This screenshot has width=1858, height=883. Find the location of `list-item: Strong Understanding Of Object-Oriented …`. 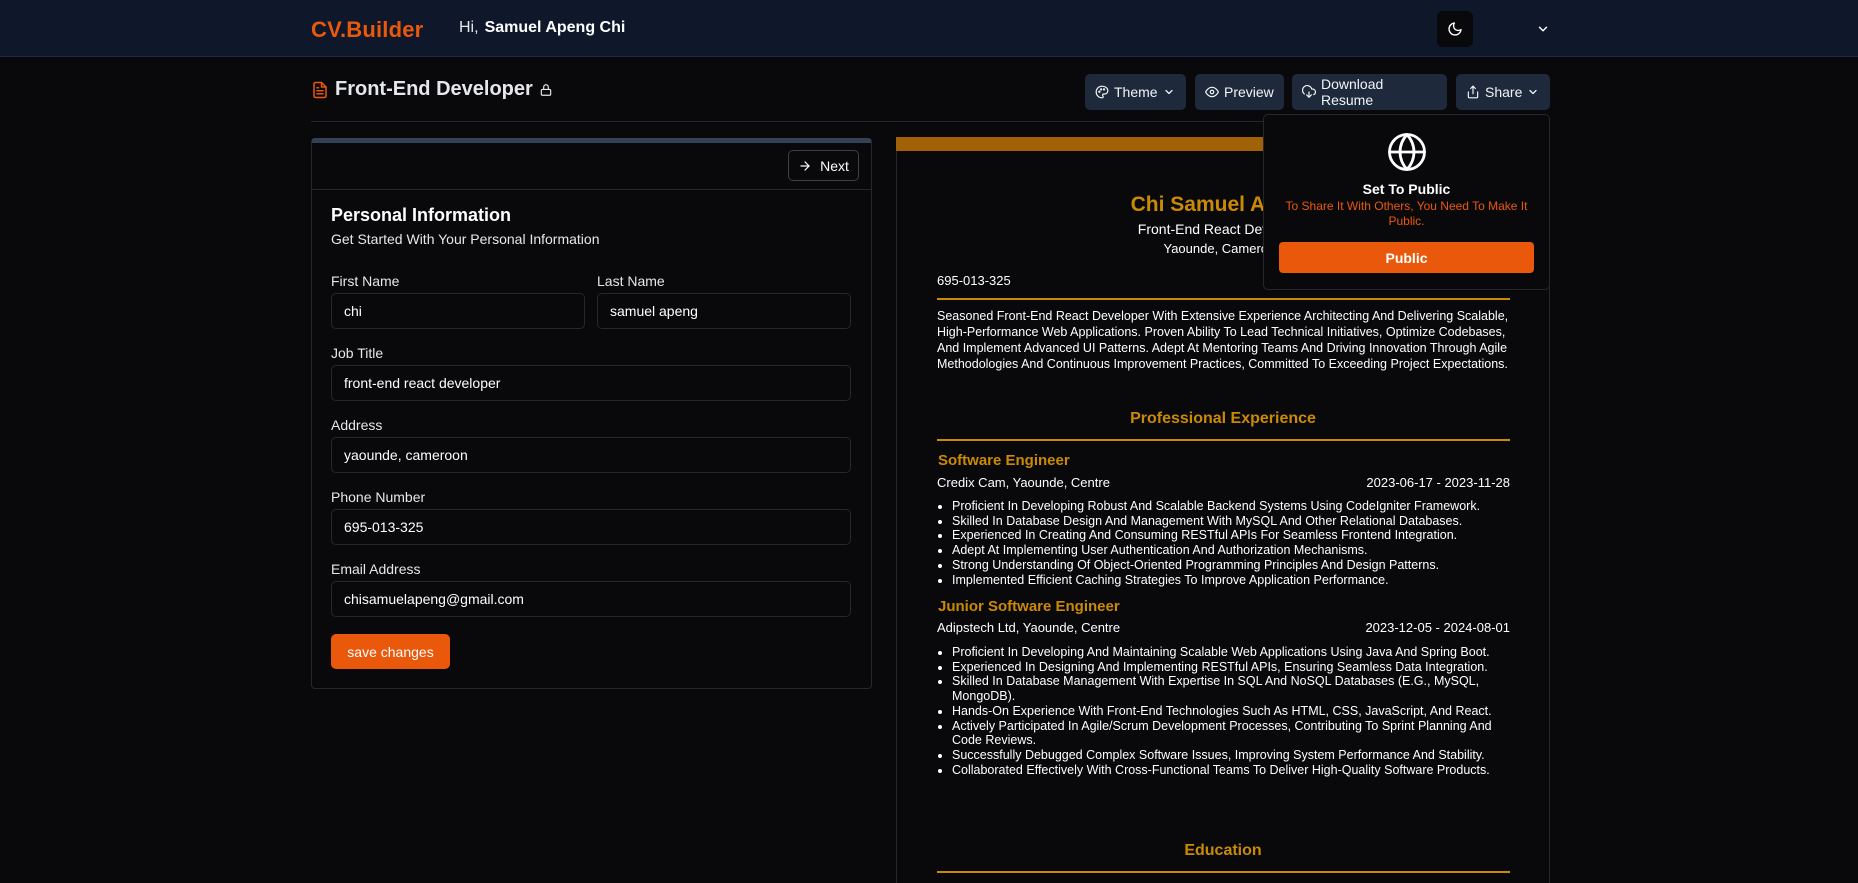

list-item: Strong Understanding Of Object-Oriented … is located at coordinates (1231, 565).